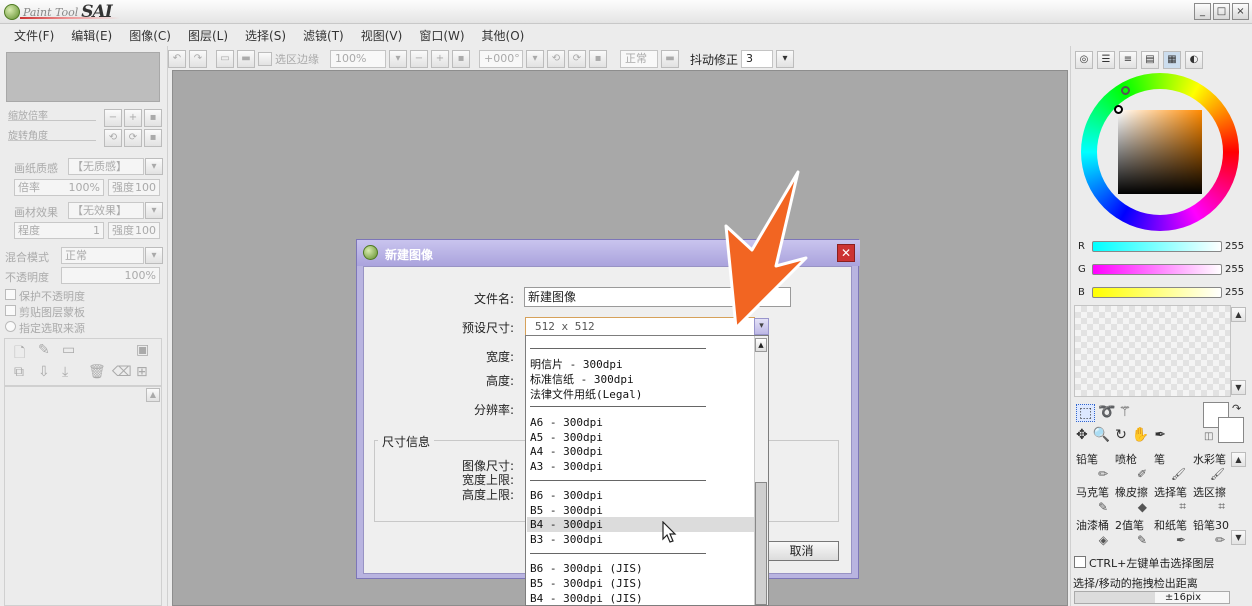  I want to click on preset-option: A5 - 300dpi, so click(566, 437).